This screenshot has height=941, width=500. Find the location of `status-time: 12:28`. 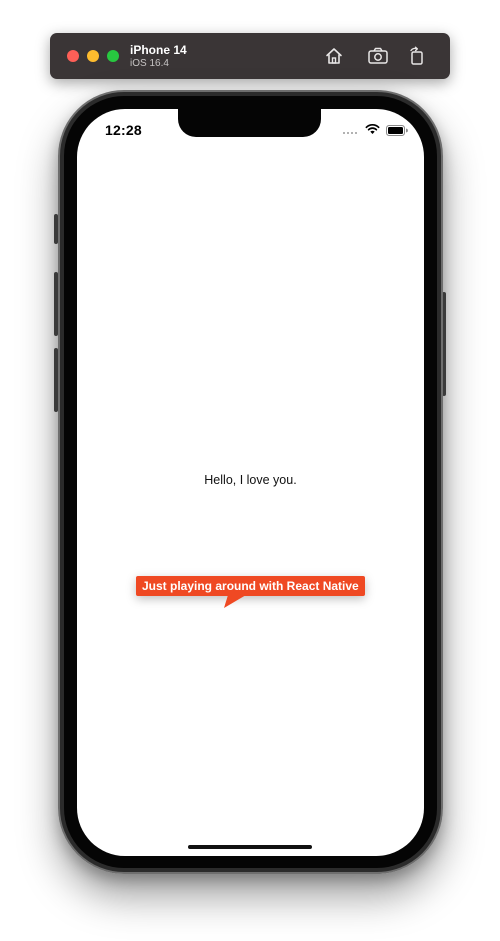

status-time: 12:28 is located at coordinates (123, 130).